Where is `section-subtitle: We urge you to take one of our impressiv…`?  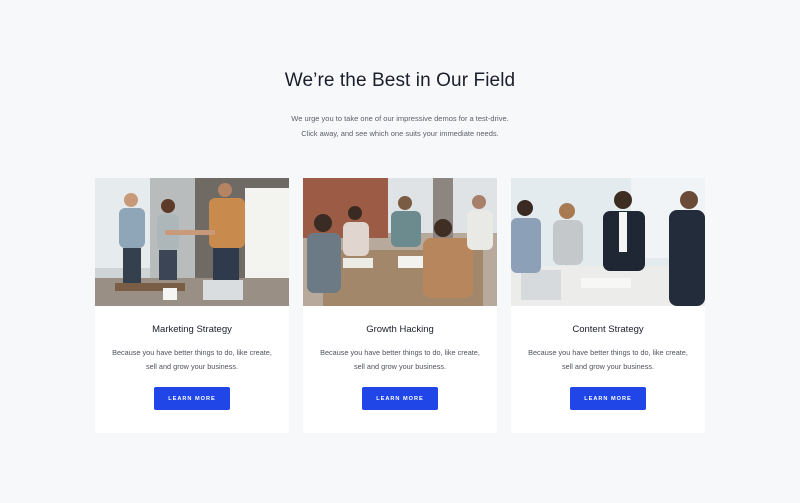
section-subtitle: We urge you to take one of our impressiv… is located at coordinates (400, 126).